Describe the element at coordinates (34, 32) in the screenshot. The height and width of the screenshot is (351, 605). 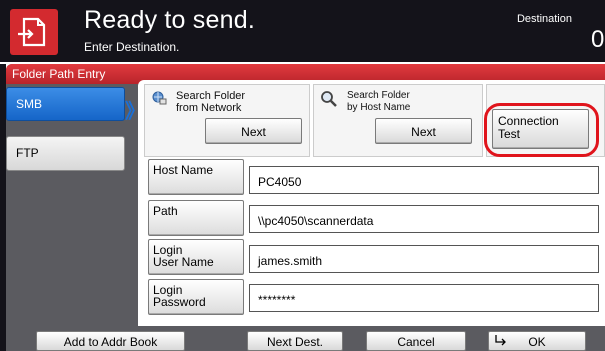
I see `send-document-icon` at that location.